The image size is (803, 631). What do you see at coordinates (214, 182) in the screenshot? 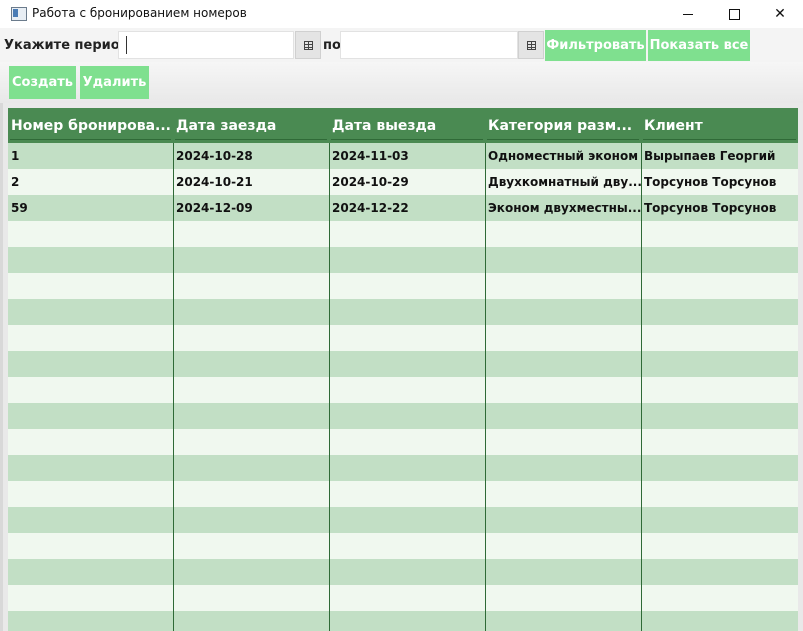
I see `table-cell: 2024-10-21` at bounding box center [214, 182].